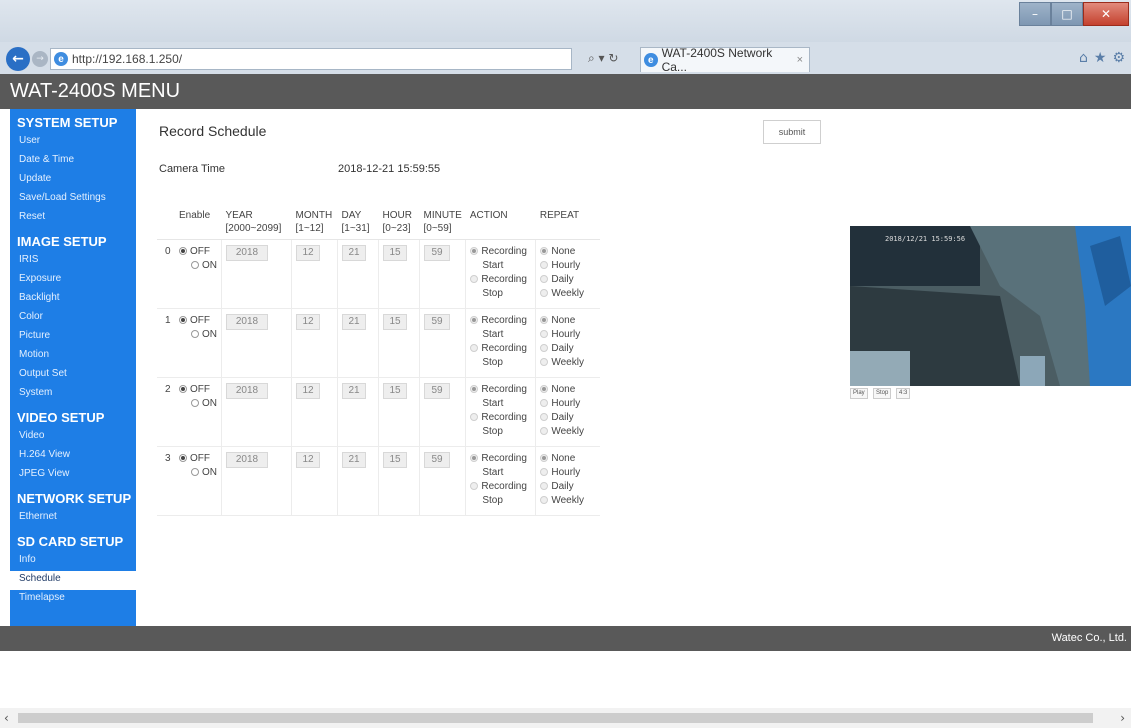  What do you see at coordinates (474, 320) in the screenshot?
I see `radio-selected-icon` at bounding box center [474, 320].